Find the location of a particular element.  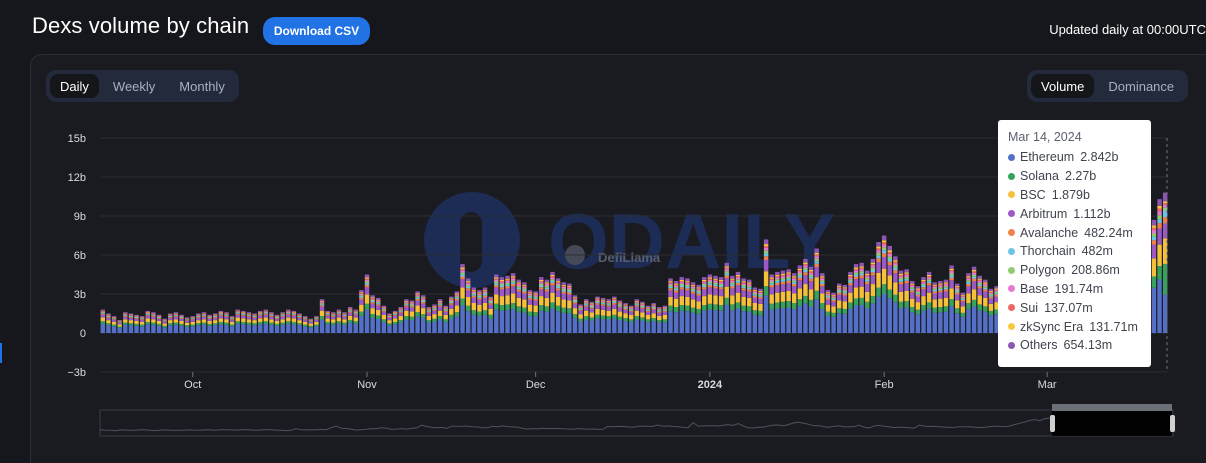

brush-left-handle is located at coordinates (1052, 423).